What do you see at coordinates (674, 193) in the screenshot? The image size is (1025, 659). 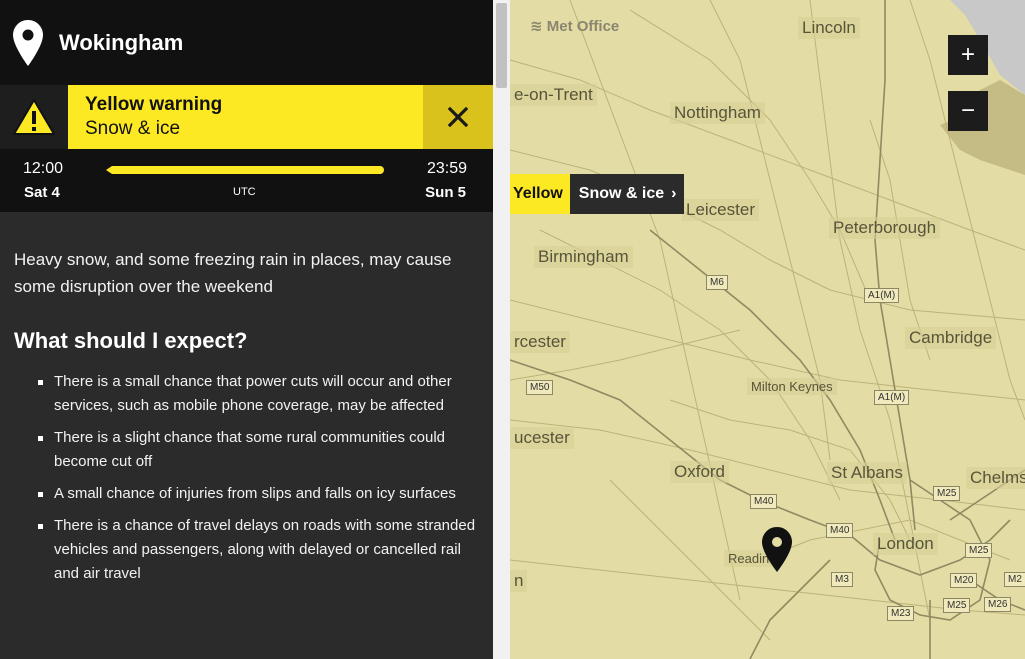 I see `chevron-right-icon: ›` at bounding box center [674, 193].